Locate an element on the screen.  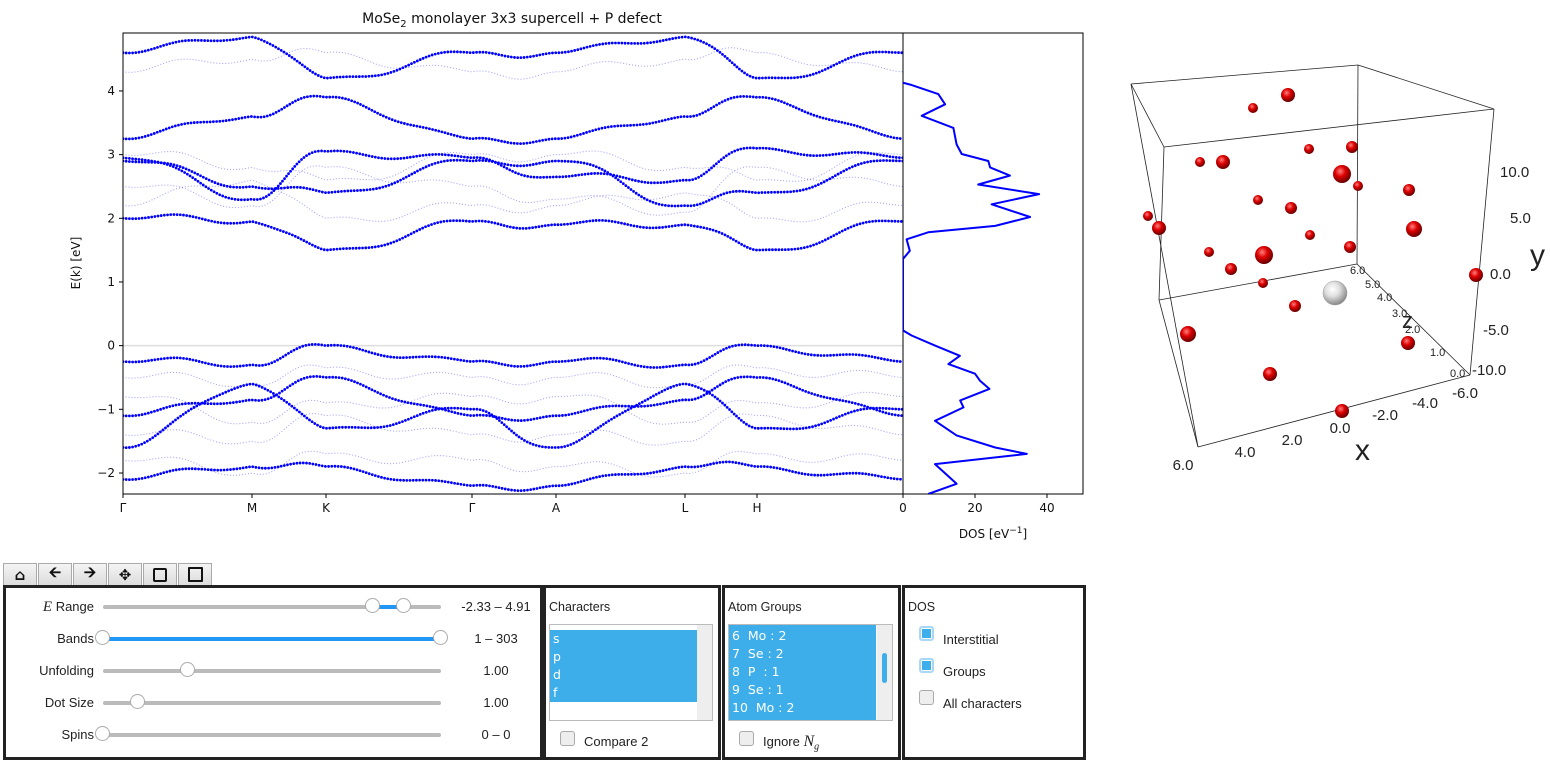
e-range-row: E Range -2.33 – 4.91 is located at coordinates (276, 607).